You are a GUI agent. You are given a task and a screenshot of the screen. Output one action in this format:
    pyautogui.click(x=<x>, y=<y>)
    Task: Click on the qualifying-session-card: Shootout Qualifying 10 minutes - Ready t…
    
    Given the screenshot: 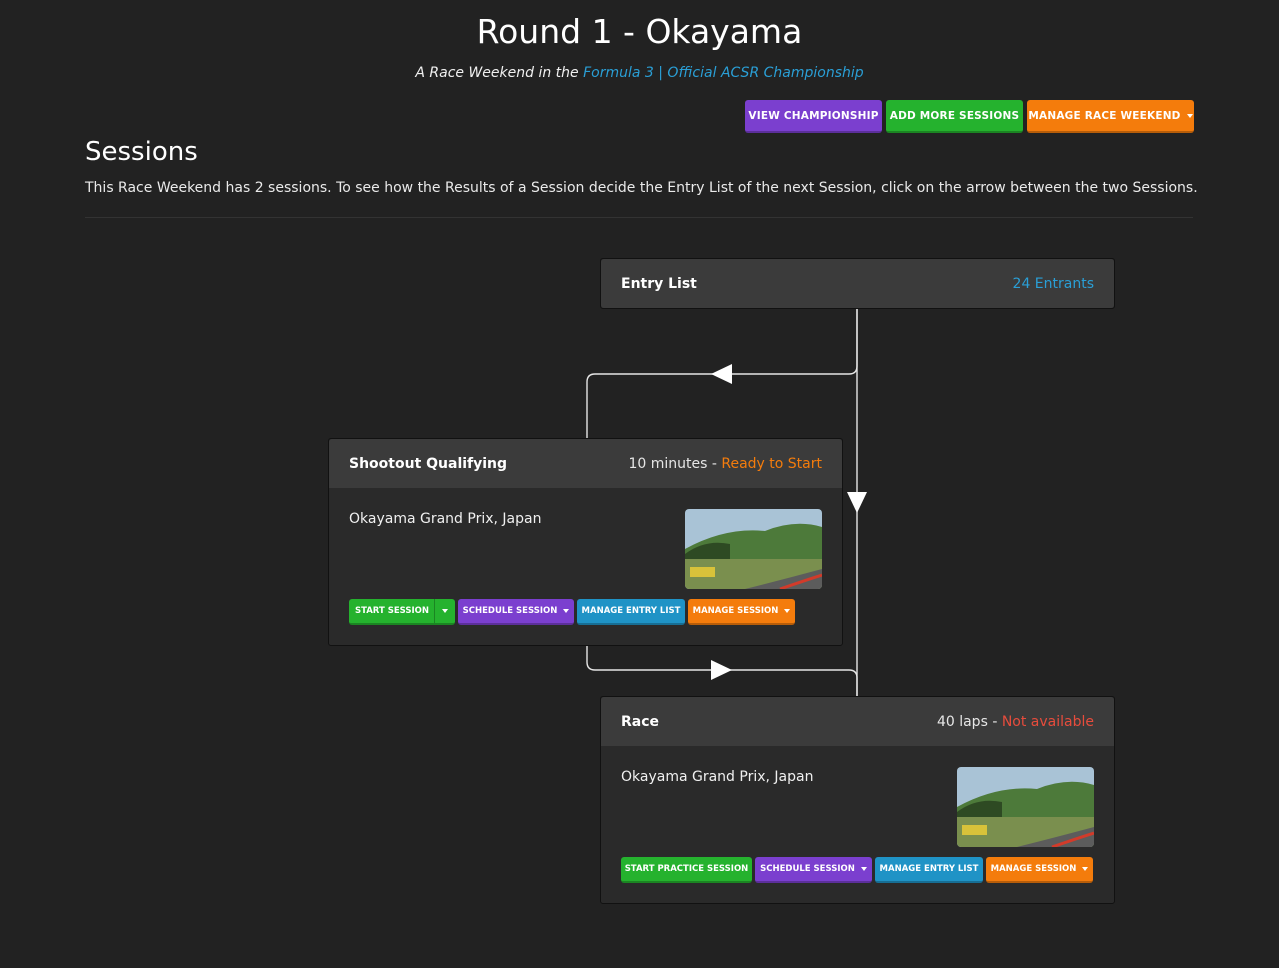 What is the action you would take?
    pyautogui.click(x=585, y=542)
    